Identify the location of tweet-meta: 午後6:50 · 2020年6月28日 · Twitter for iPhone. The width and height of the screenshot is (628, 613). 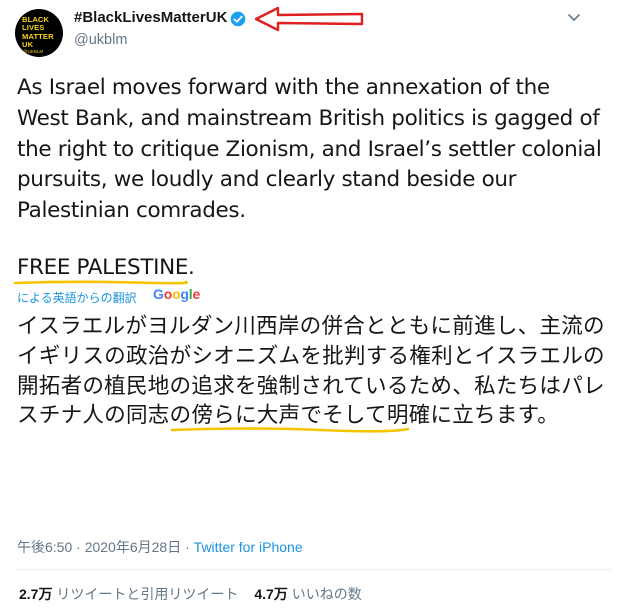
(160, 547).